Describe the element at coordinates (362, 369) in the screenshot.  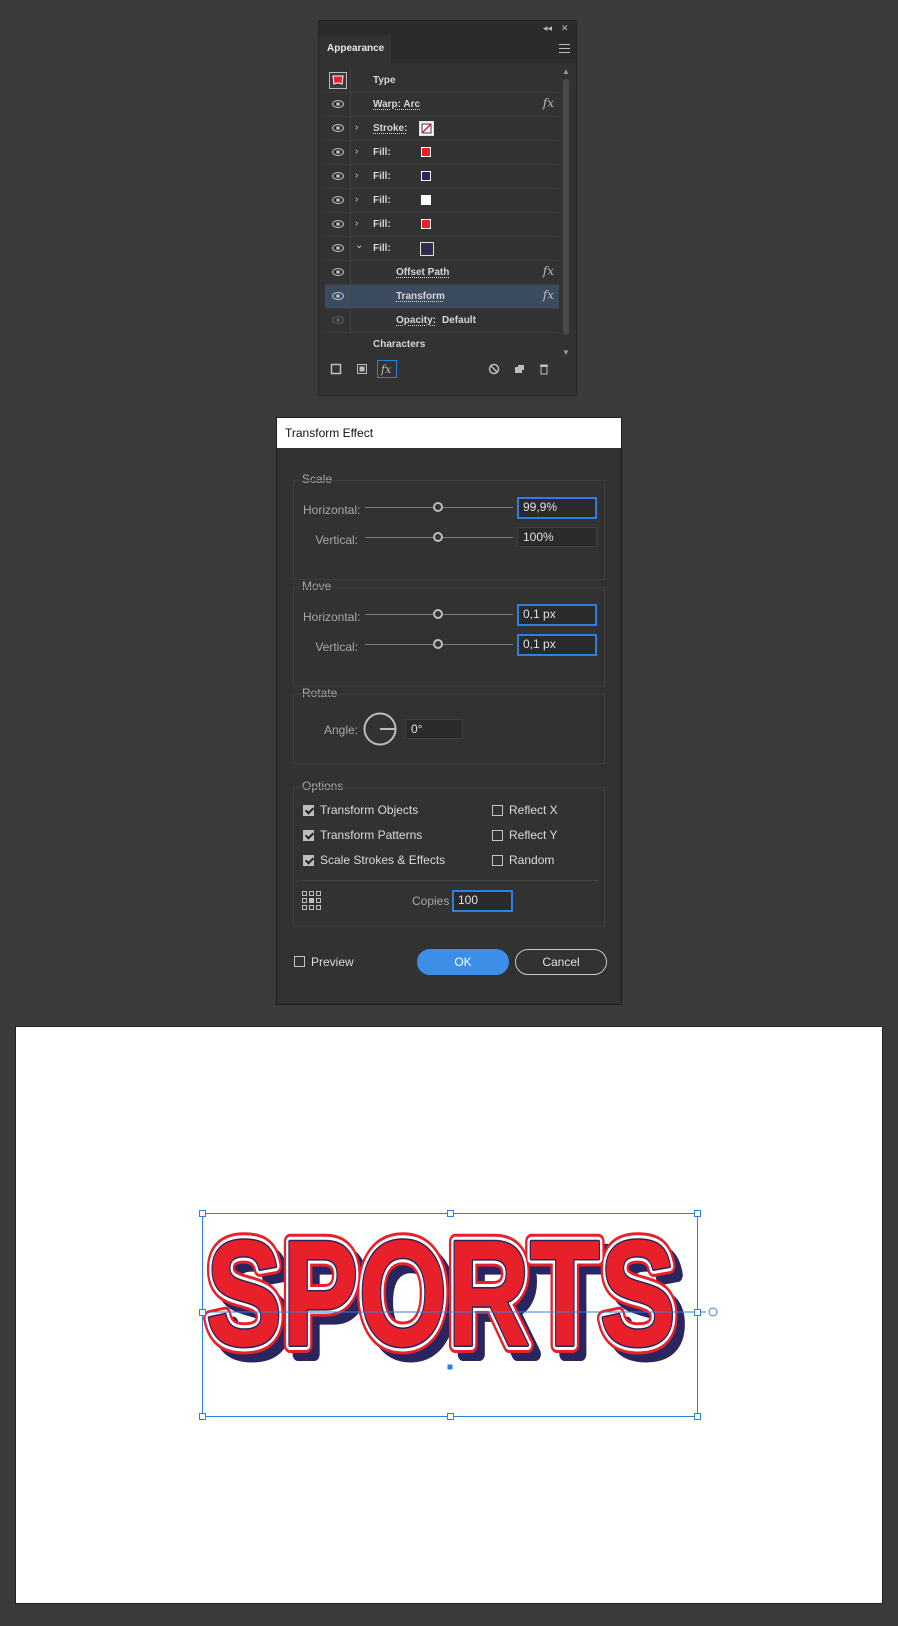
I see `add-fill-icon` at that location.